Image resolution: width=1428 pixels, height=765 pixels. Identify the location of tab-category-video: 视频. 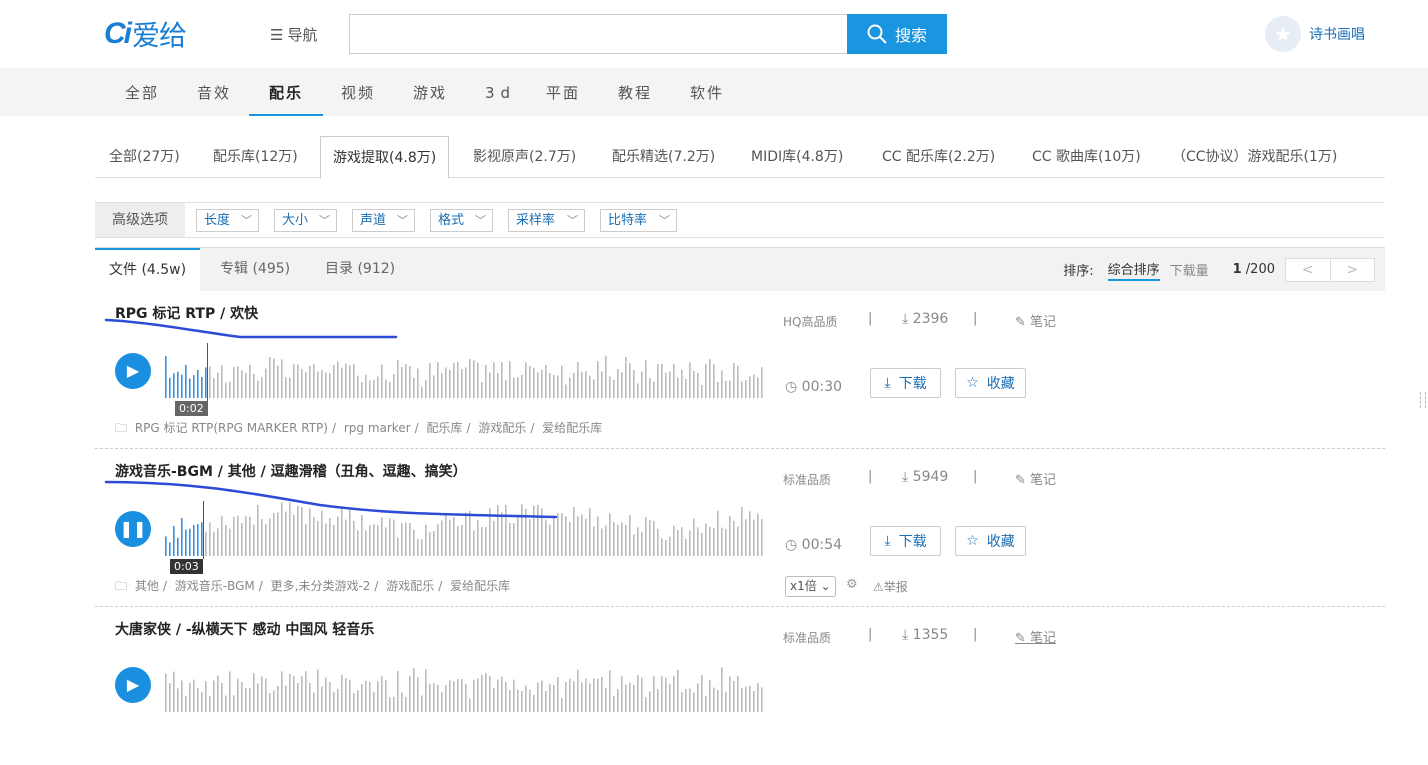
(358, 92).